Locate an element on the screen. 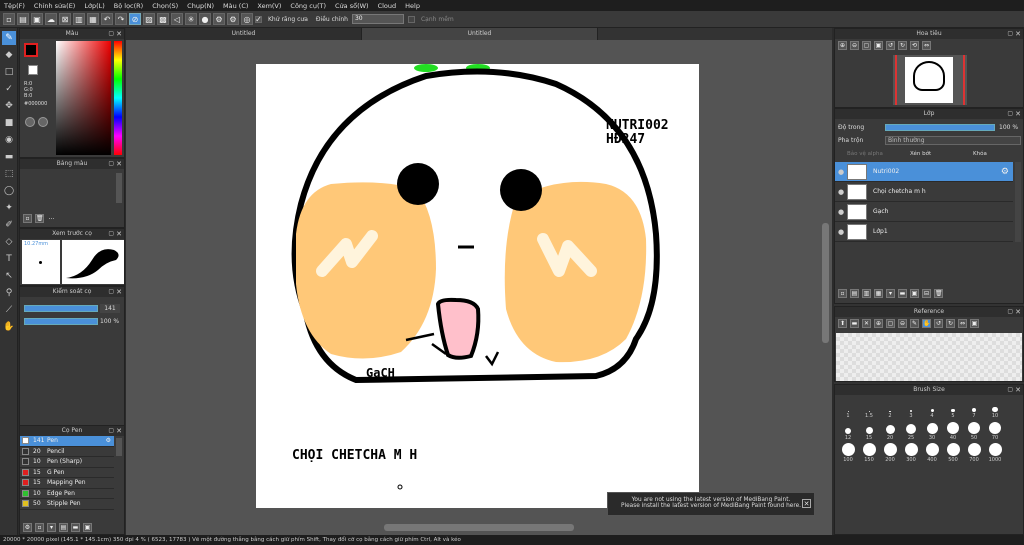 The image size is (1024, 545). brush-size-option: 1000 is located at coordinates (995, 453).